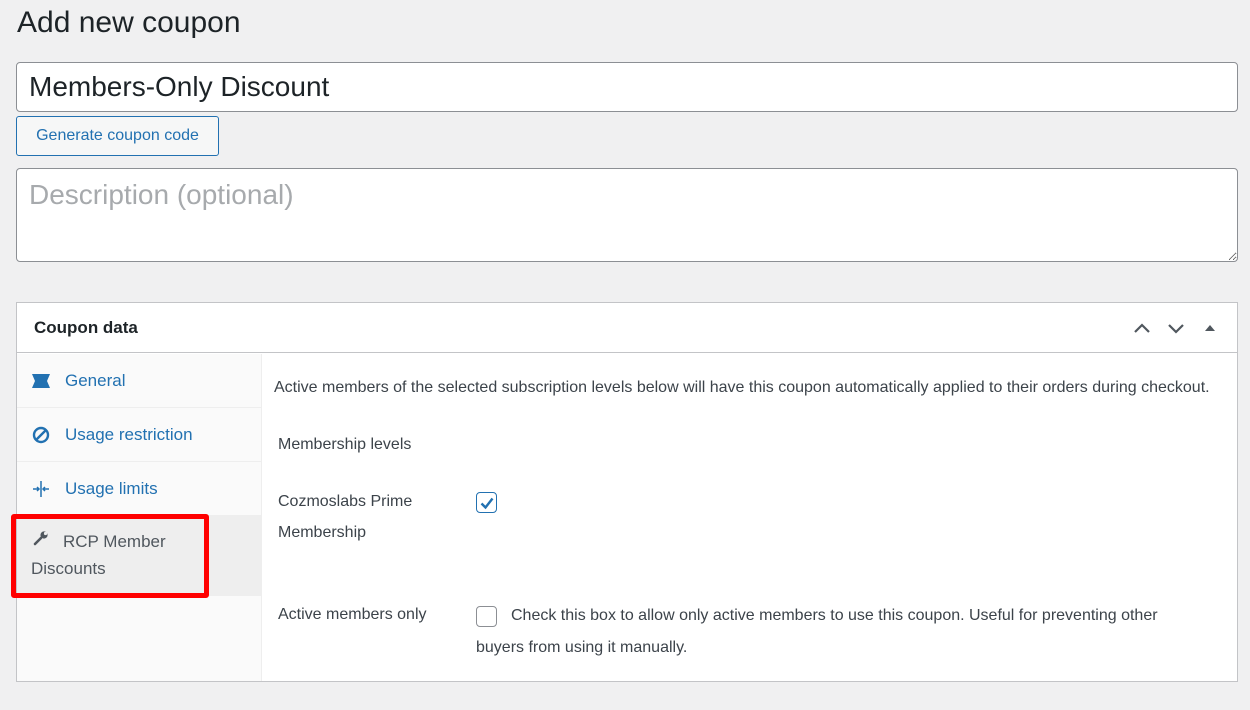  I want to click on ticket-icon, so click(41, 381).